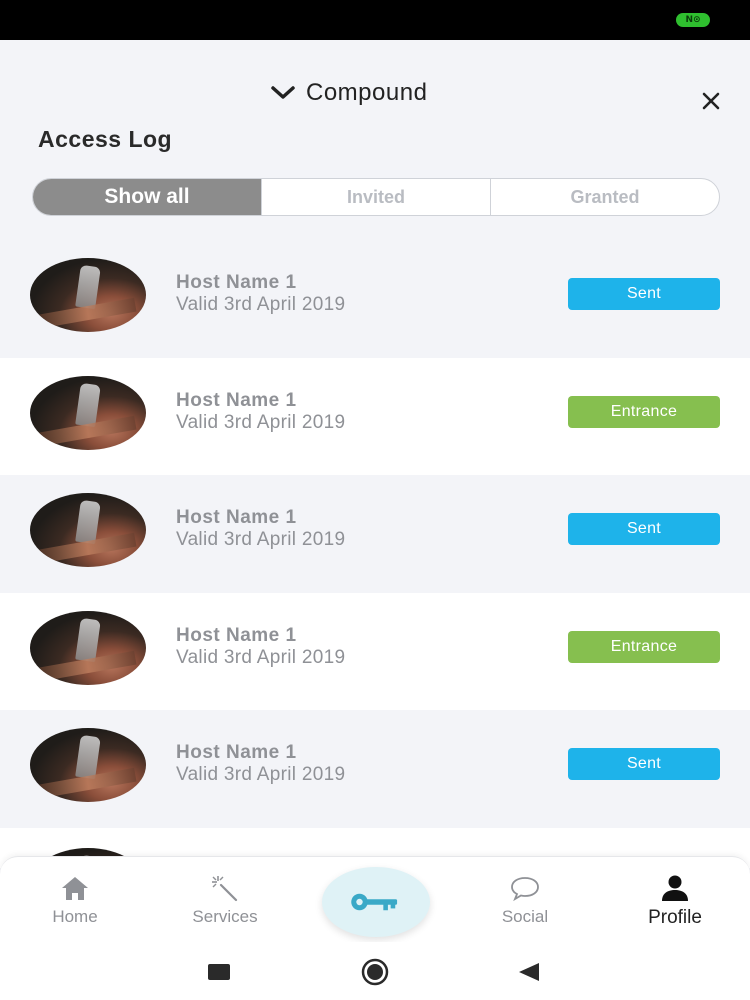  I want to click on nav-services-label: Services, so click(225, 916).